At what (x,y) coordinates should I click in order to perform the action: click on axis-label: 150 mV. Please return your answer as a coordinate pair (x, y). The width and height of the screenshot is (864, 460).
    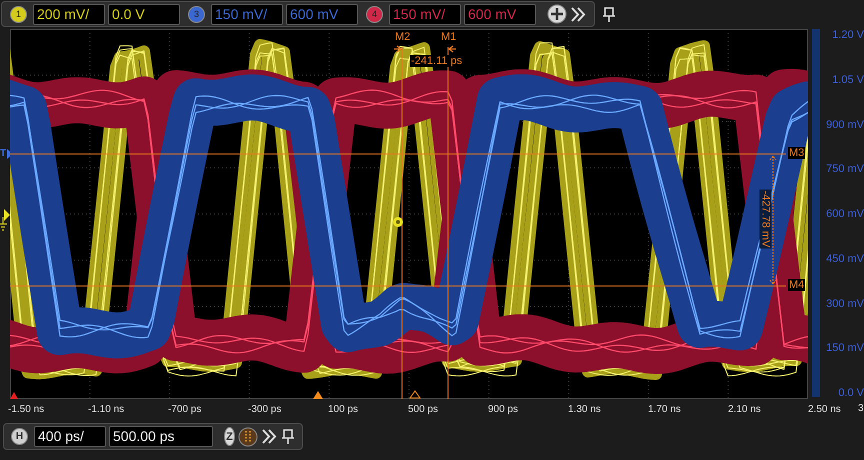
    Looking at the image, I should click on (845, 348).